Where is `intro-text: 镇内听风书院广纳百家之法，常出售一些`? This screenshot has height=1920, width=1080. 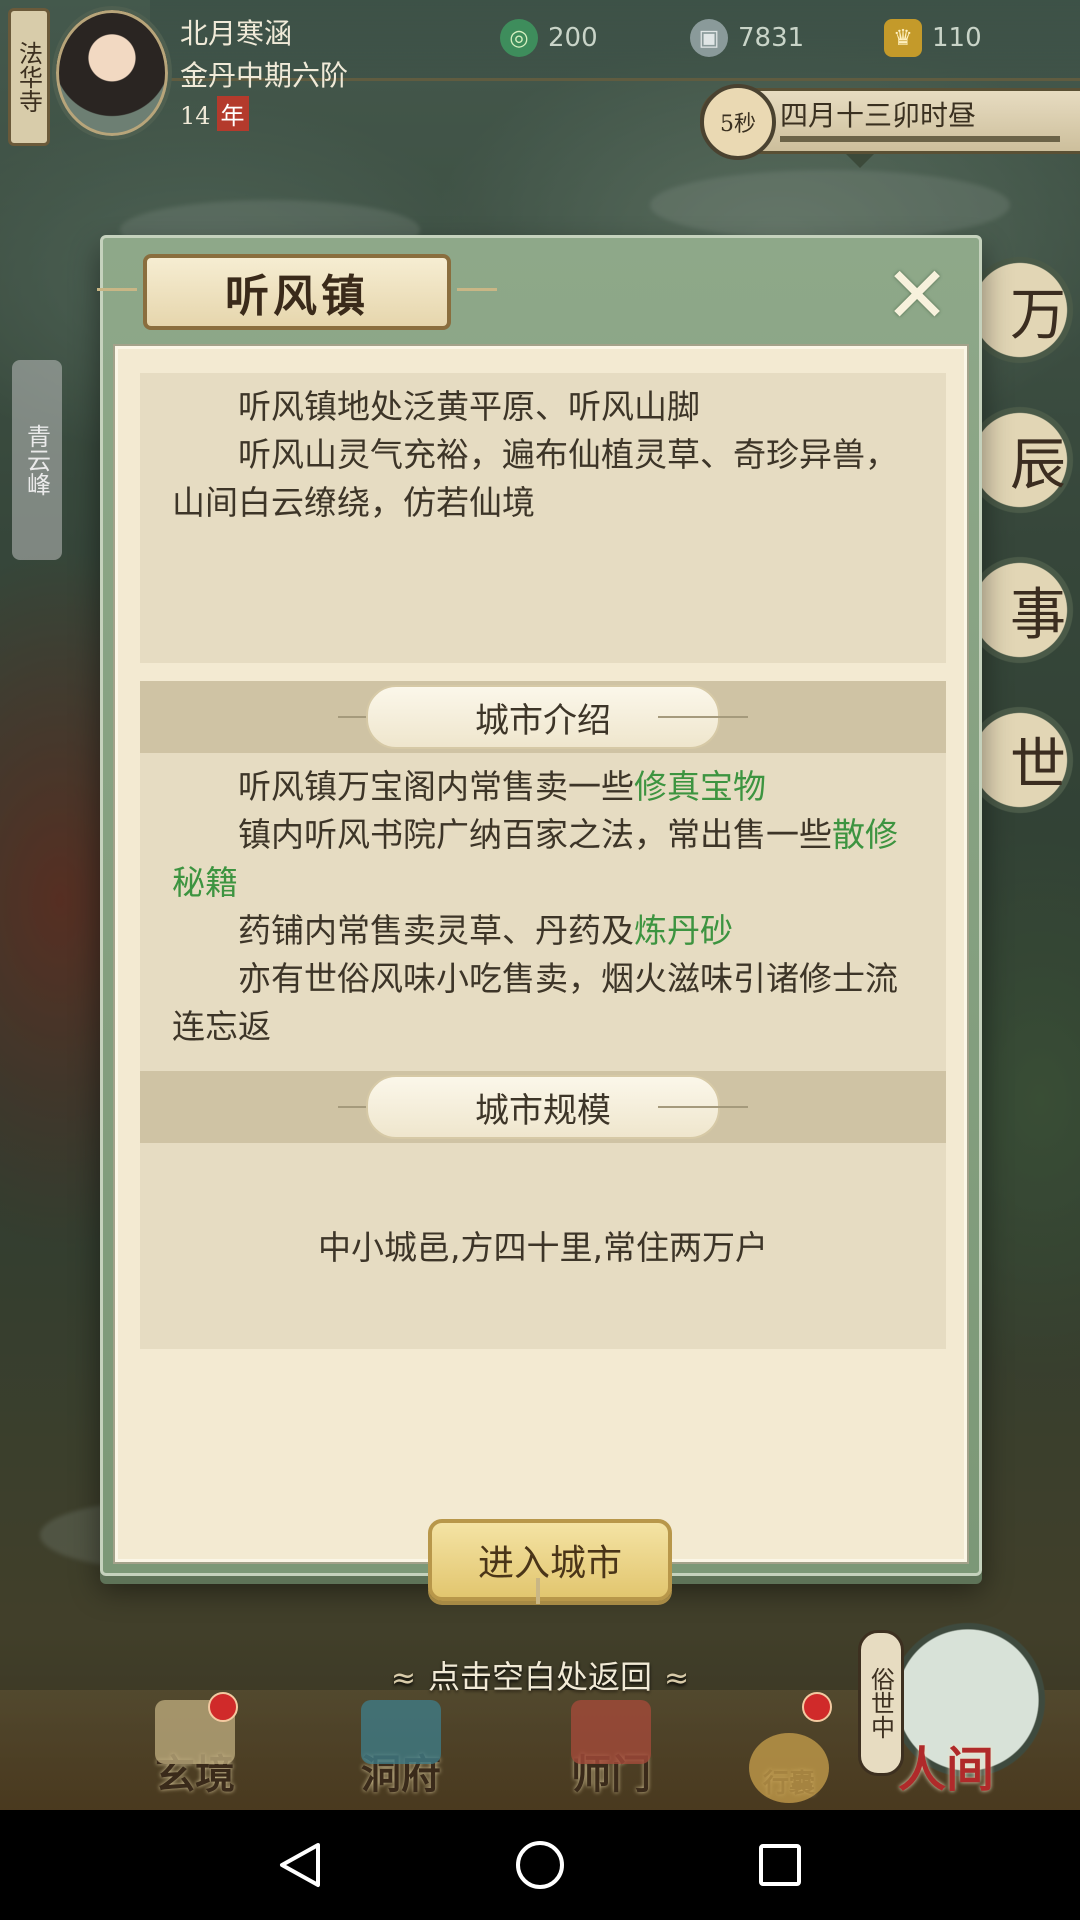
intro-text: 镇内听风书院广纳百家之法，常出售一些 is located at coordinates (535, 834).